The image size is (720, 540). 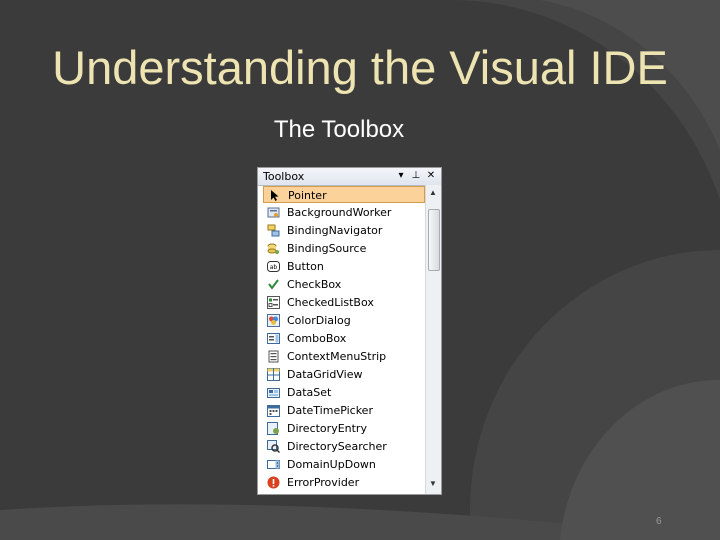 I want to click on scroll-down-icon: ▼, so click(x=433, y=484).